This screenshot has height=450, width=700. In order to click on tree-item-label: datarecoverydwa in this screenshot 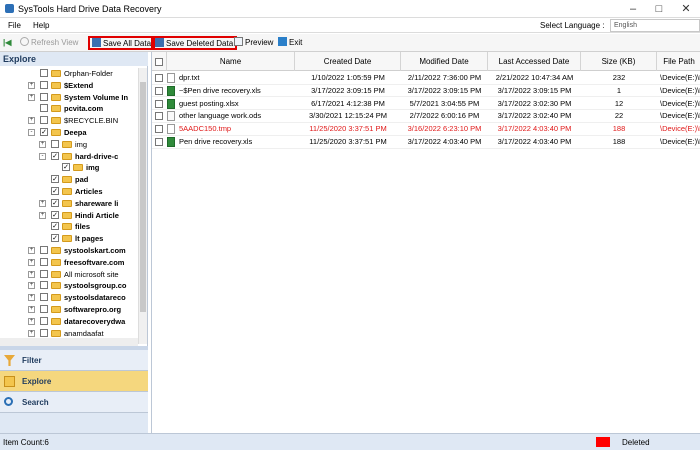, I will do `click(95, 321)`.